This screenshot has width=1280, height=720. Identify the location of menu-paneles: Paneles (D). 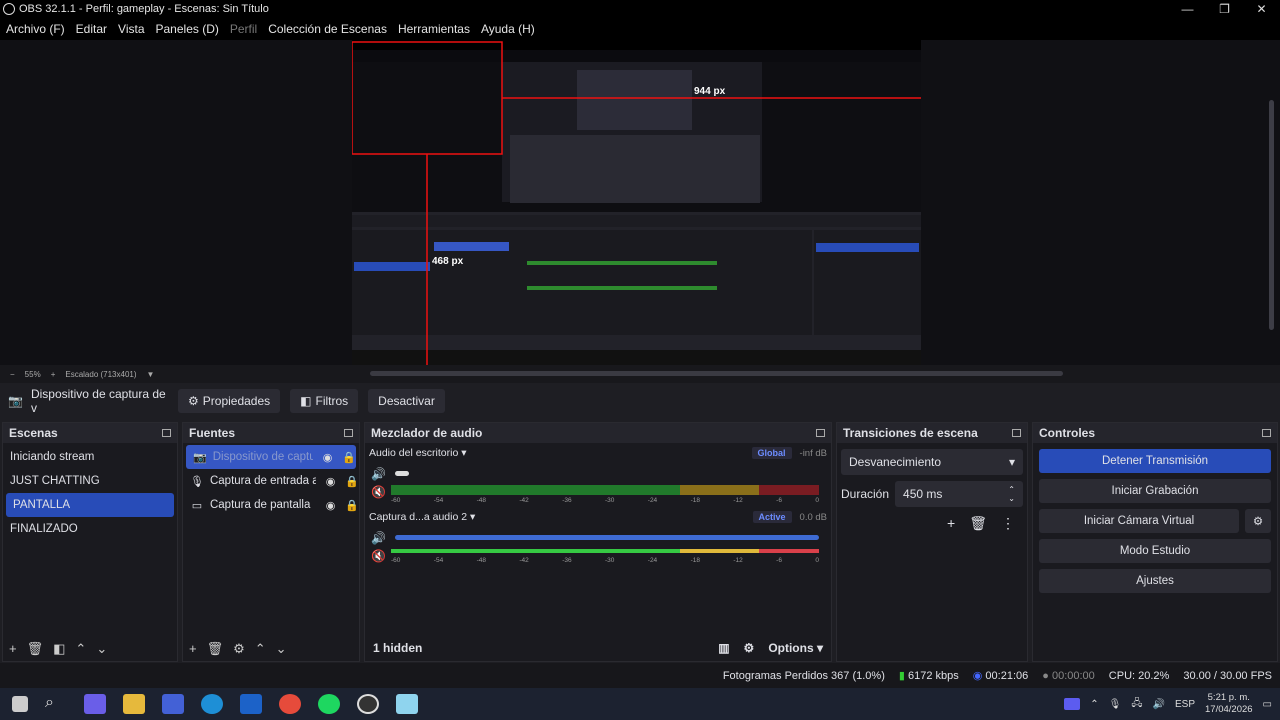
(187, 29).